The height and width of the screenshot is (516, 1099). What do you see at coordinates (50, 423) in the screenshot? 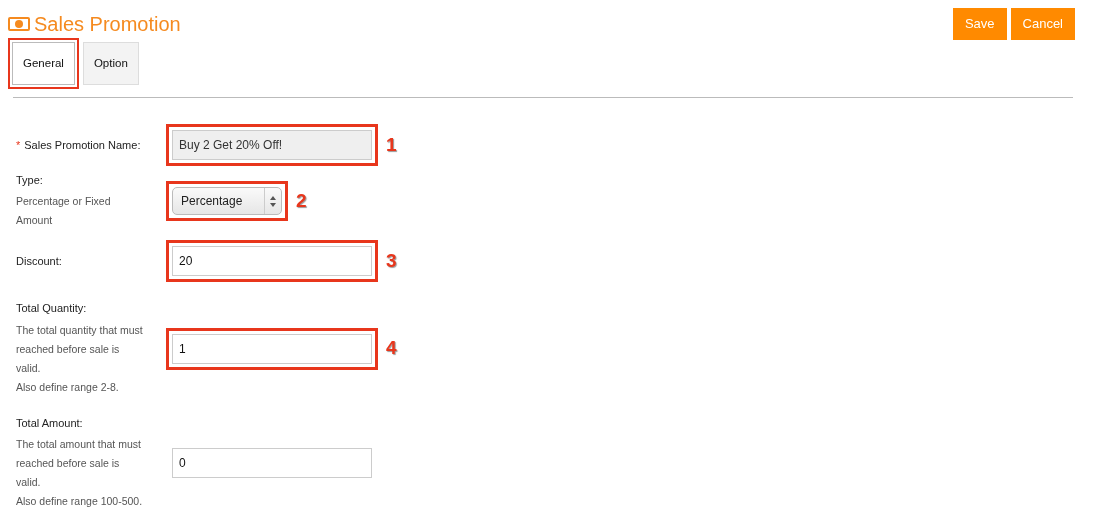
I see `field-label: Total Amount:` at bounding box center [50, 423].